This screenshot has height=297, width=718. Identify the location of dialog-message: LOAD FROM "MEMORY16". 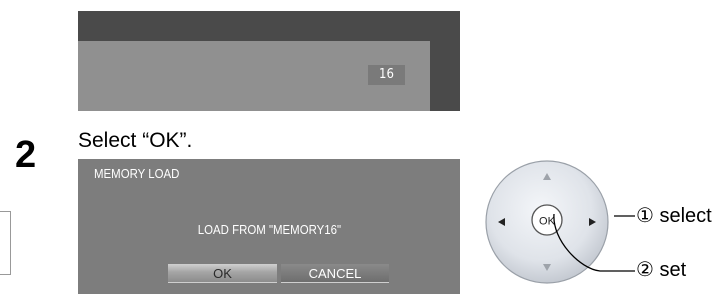
(269, 229).